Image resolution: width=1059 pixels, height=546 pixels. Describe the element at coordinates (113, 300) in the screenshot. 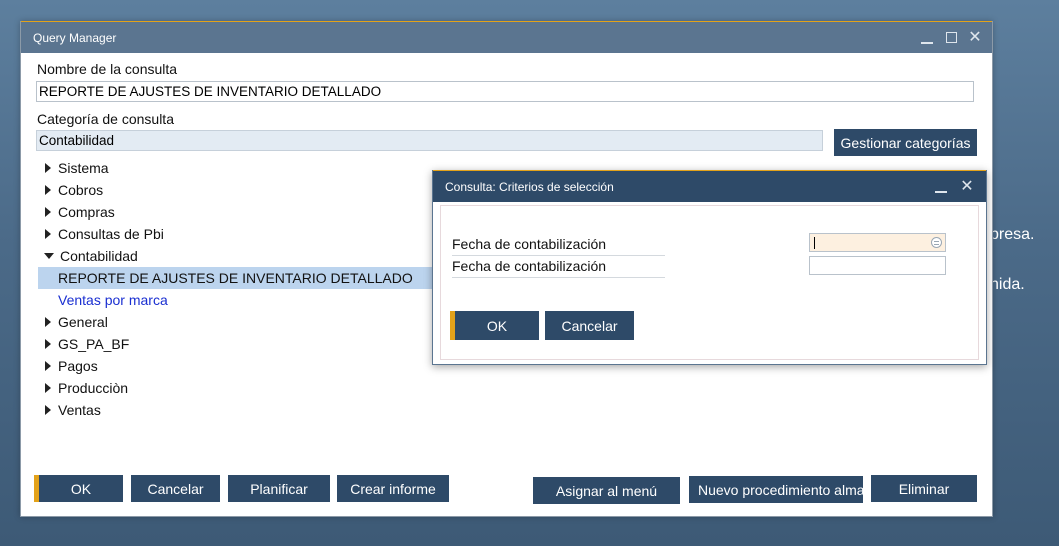

I see `tree-item-label: Ventas por marca` at that location.